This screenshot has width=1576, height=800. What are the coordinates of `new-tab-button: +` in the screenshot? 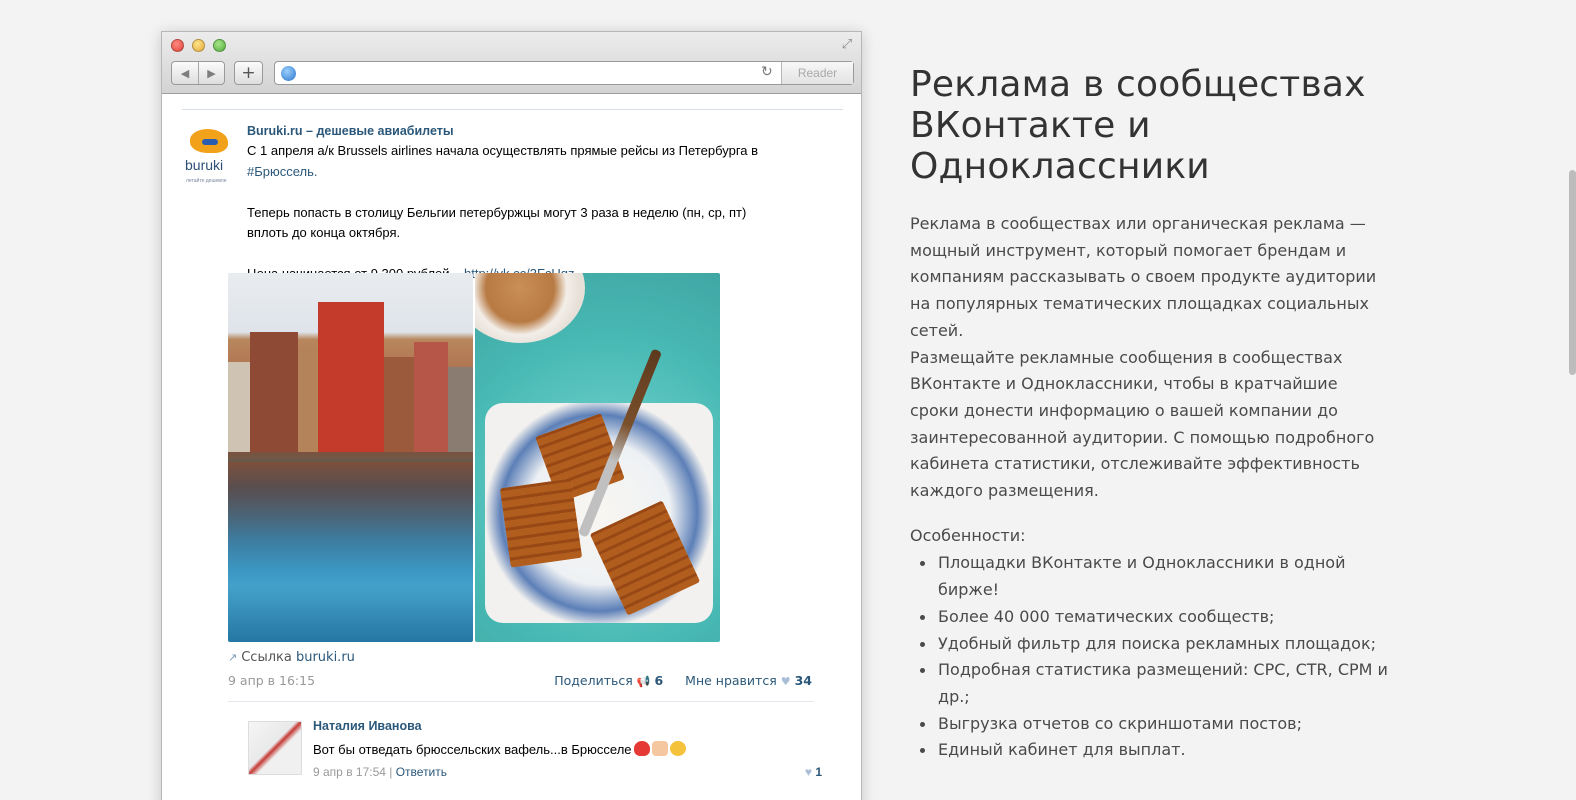 It's located at (248, 73).